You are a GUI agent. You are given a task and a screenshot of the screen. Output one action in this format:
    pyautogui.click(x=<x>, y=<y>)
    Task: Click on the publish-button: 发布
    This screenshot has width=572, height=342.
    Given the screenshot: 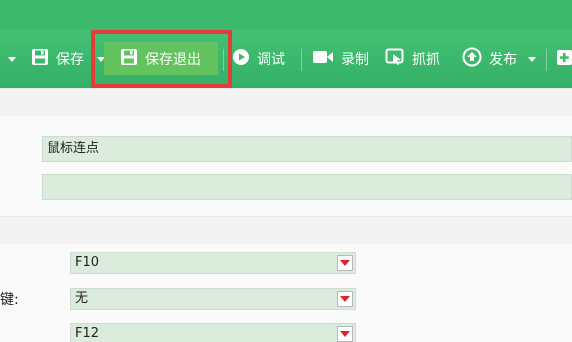 What is the action you would take?
    pyautogui.click(x=489, y=59)
    